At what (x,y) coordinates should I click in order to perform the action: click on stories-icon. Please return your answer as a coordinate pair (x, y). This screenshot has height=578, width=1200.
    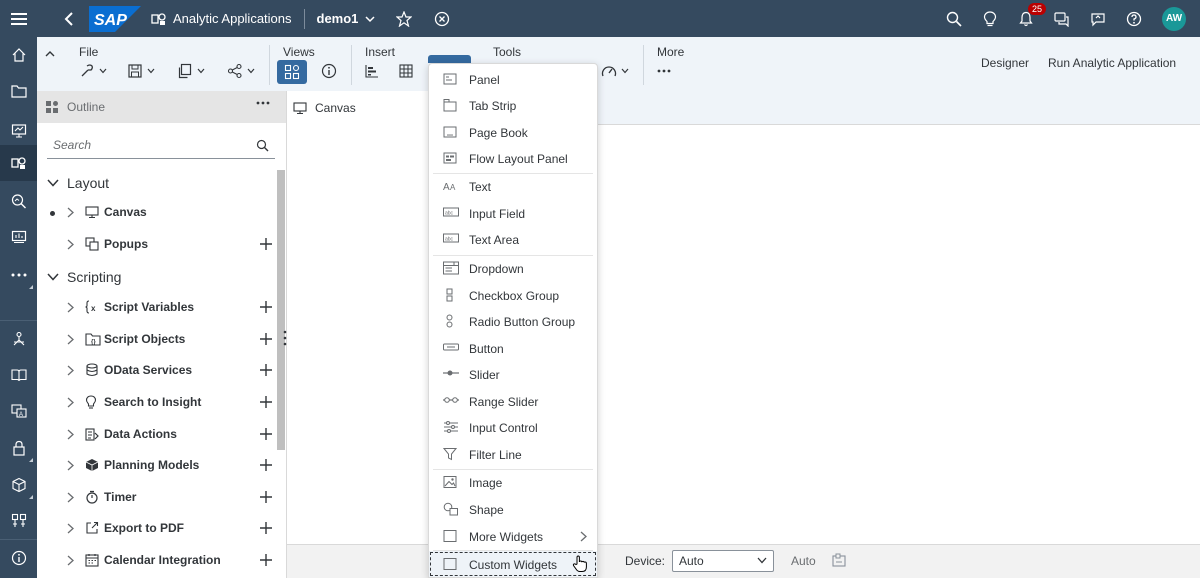
    Looking at the image, I should click on (18, 237).